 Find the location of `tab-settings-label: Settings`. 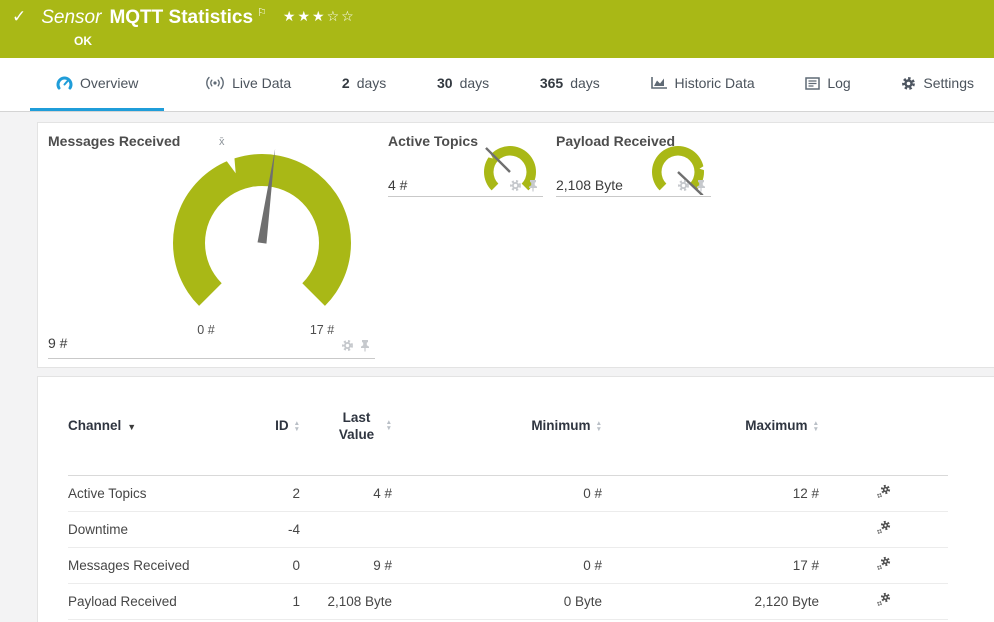

tab-settings-label: Settings is located at coordinates (948, 83).